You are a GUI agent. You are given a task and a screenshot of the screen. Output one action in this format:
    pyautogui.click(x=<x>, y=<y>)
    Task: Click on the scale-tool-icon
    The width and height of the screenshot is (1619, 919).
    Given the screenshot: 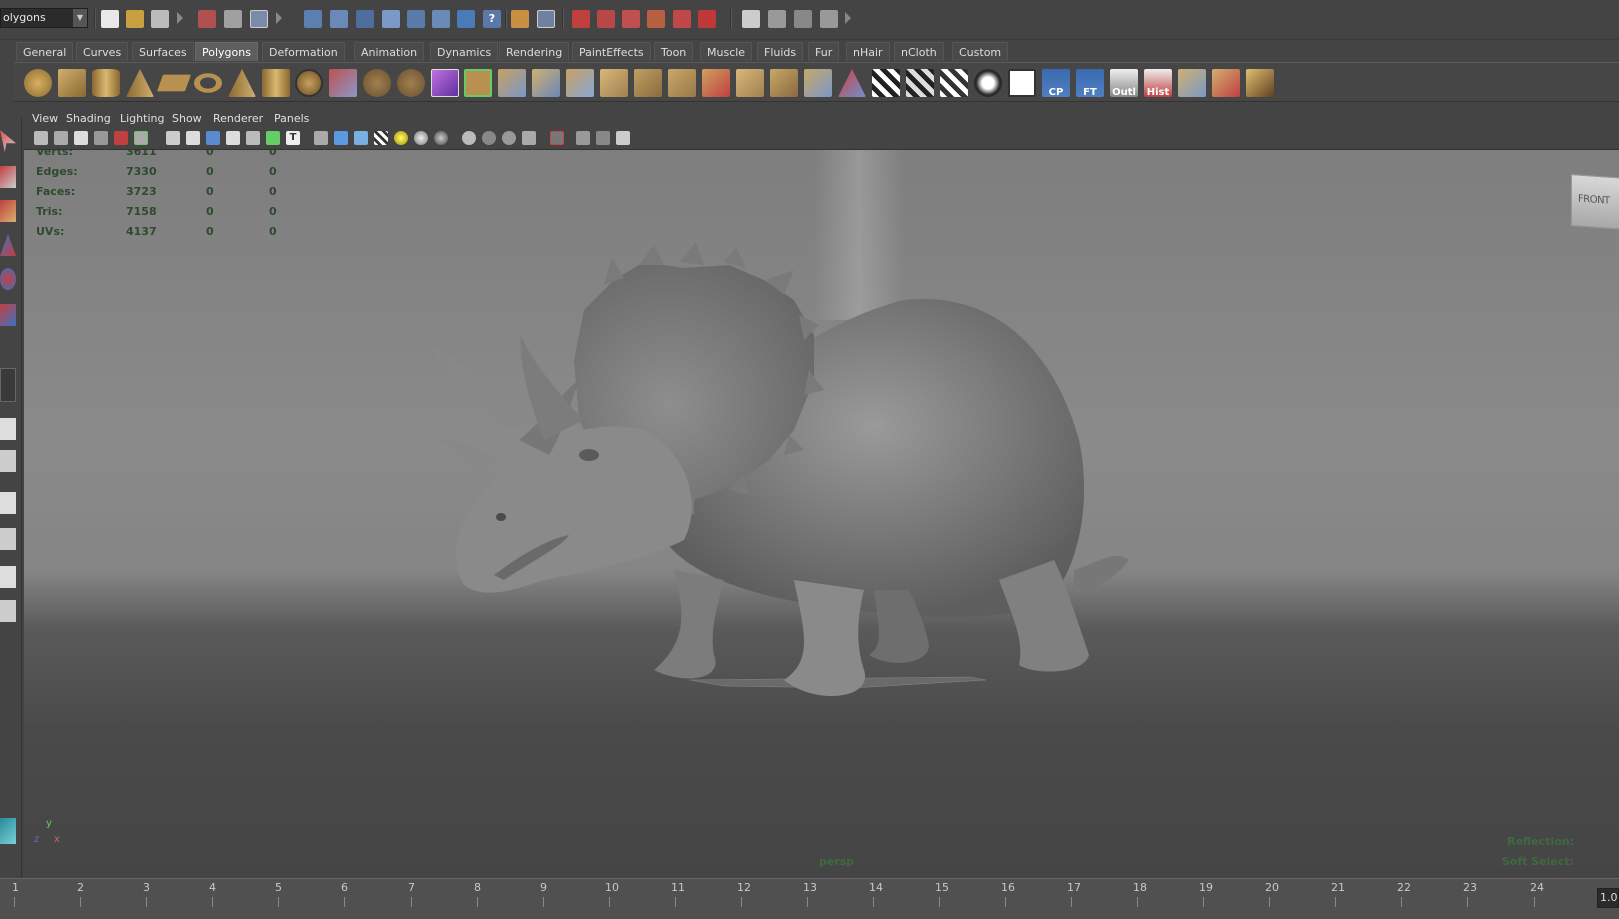 What is the action you would take?
    pyautogui.click(x=8, y=315)
    